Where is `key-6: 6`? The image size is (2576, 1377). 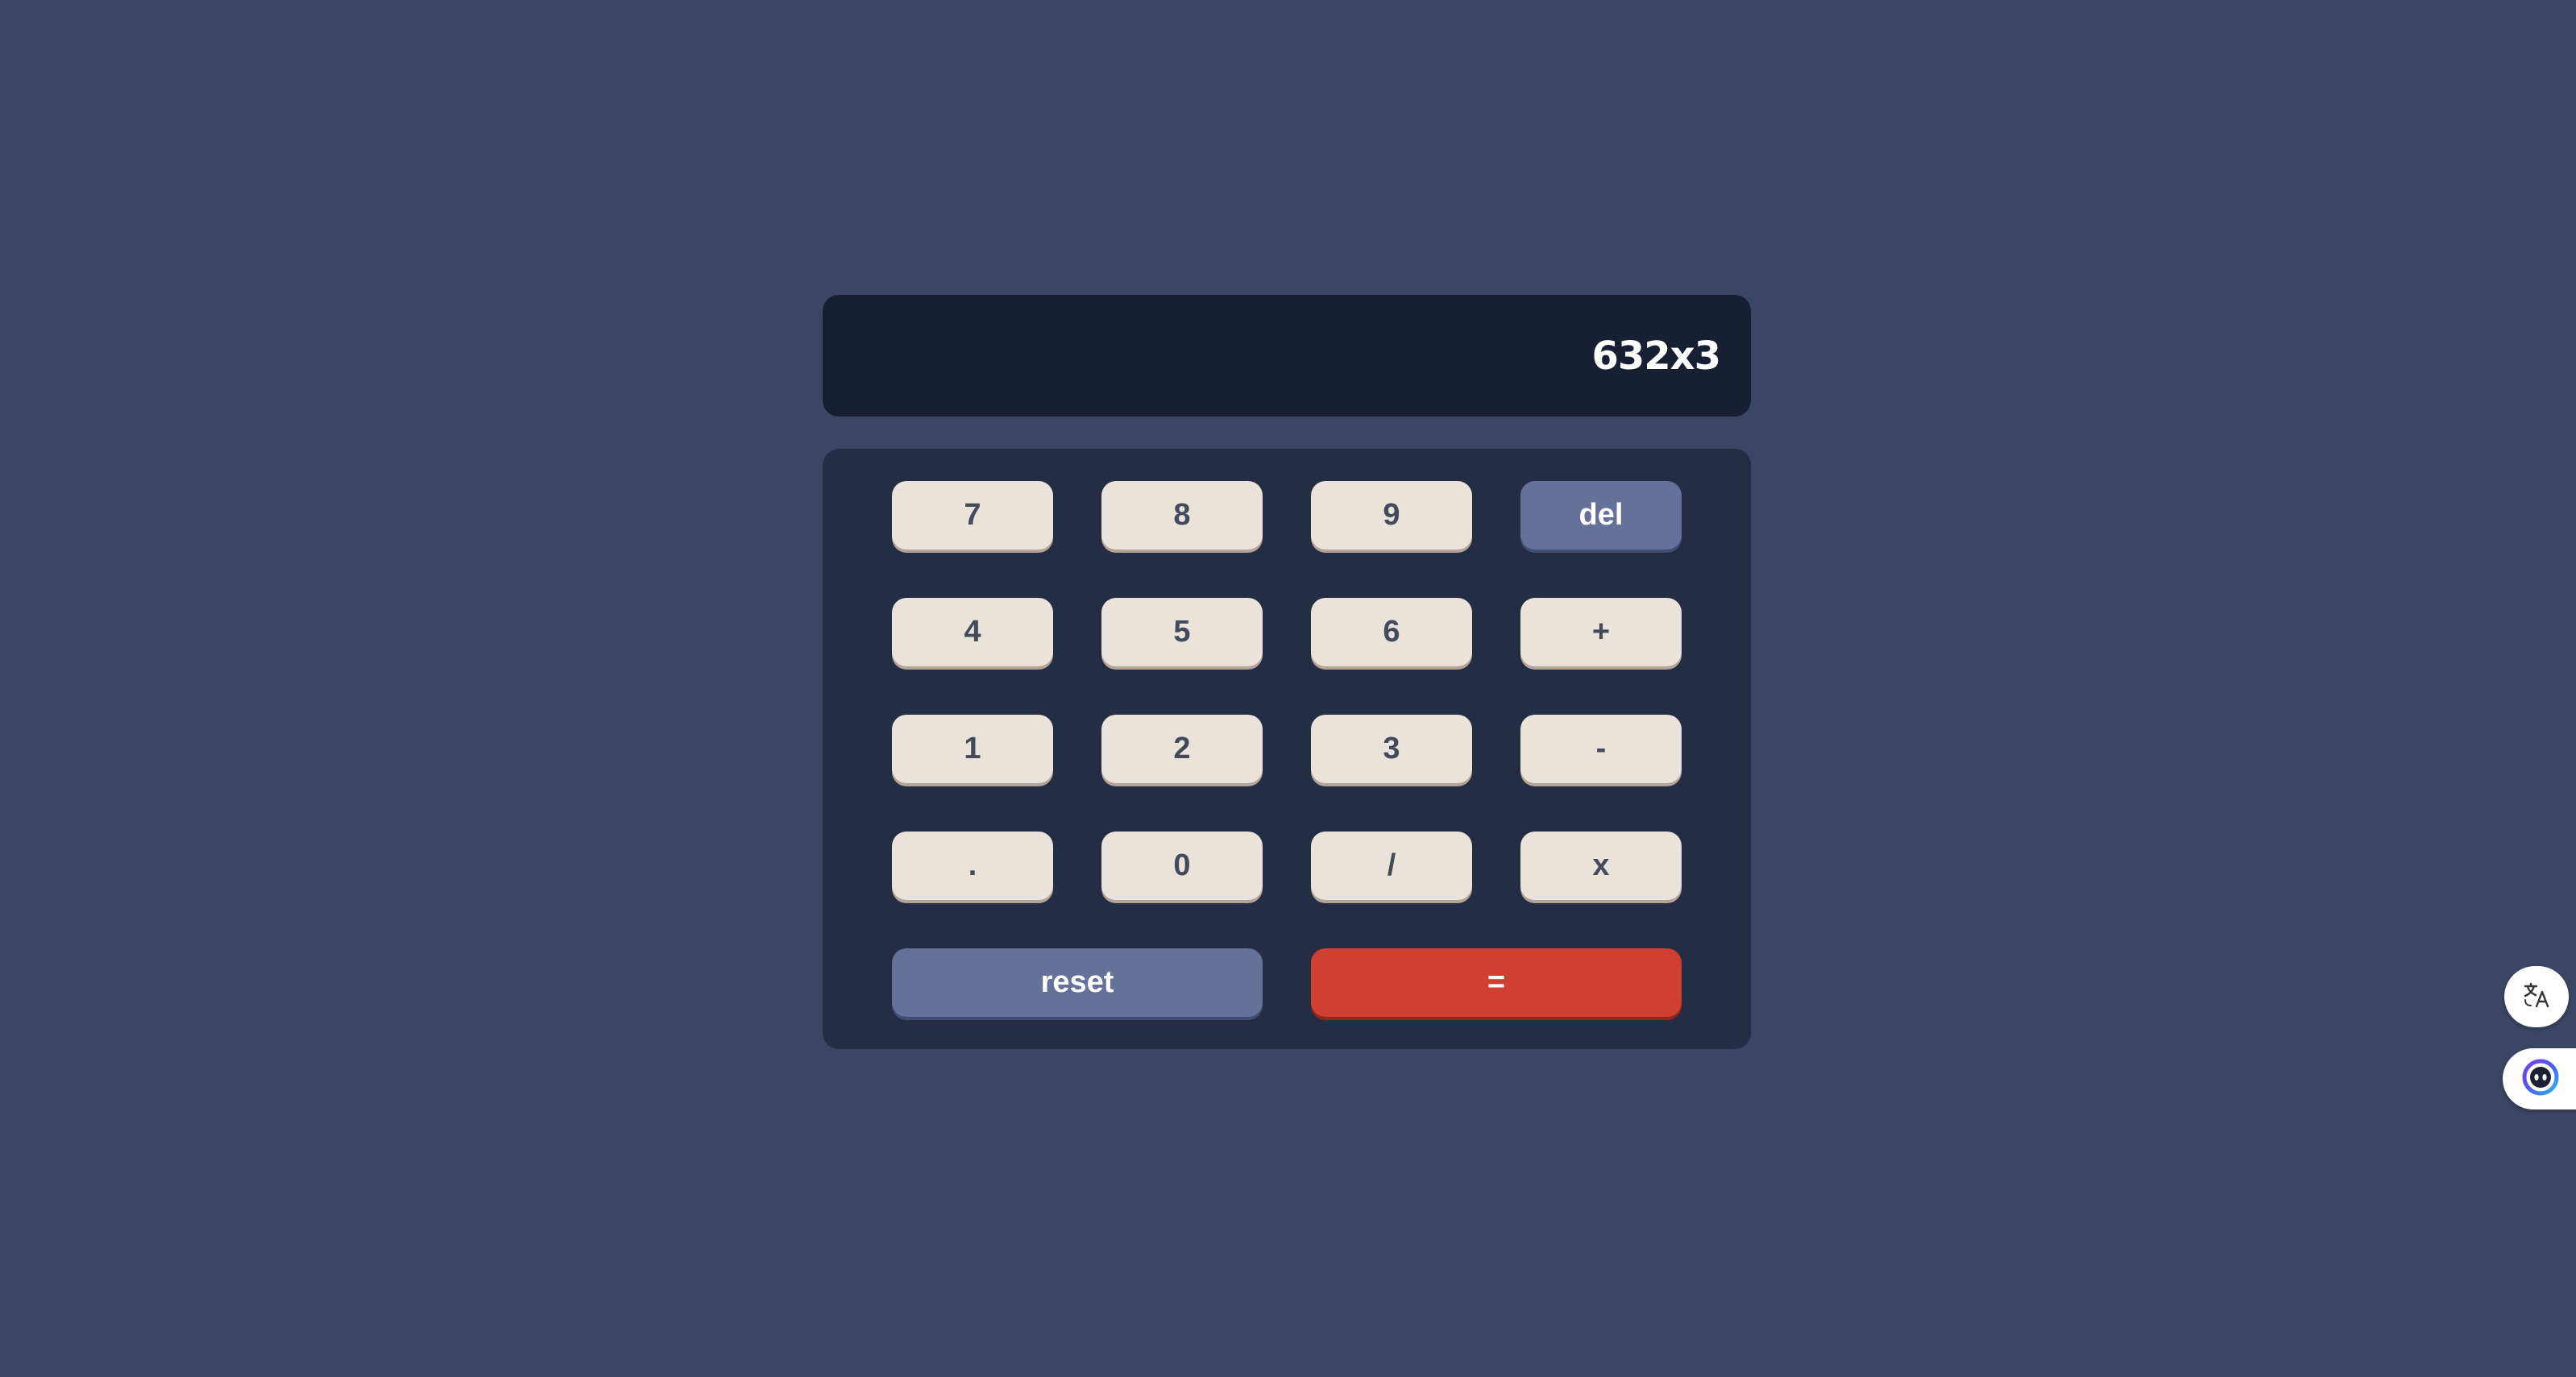
key-6: 6 is located at coordinates (1391, 632).